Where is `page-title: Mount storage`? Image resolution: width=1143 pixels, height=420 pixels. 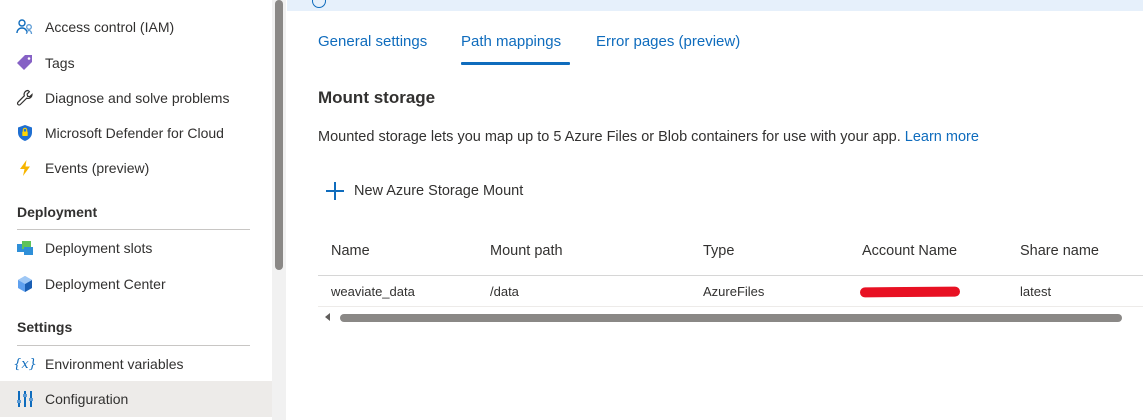 page-title: Mount storage is located at coordinates (377, 97).